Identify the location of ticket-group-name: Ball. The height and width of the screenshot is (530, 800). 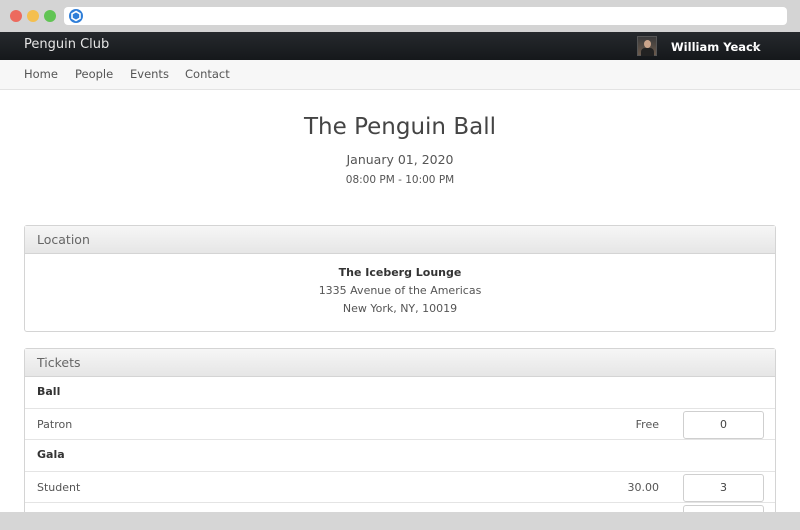
(49, 391).